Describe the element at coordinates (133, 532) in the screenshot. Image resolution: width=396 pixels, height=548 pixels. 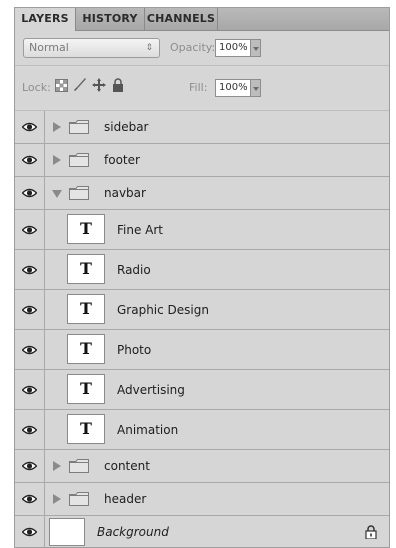
I see `layer-name: Background` at that location.